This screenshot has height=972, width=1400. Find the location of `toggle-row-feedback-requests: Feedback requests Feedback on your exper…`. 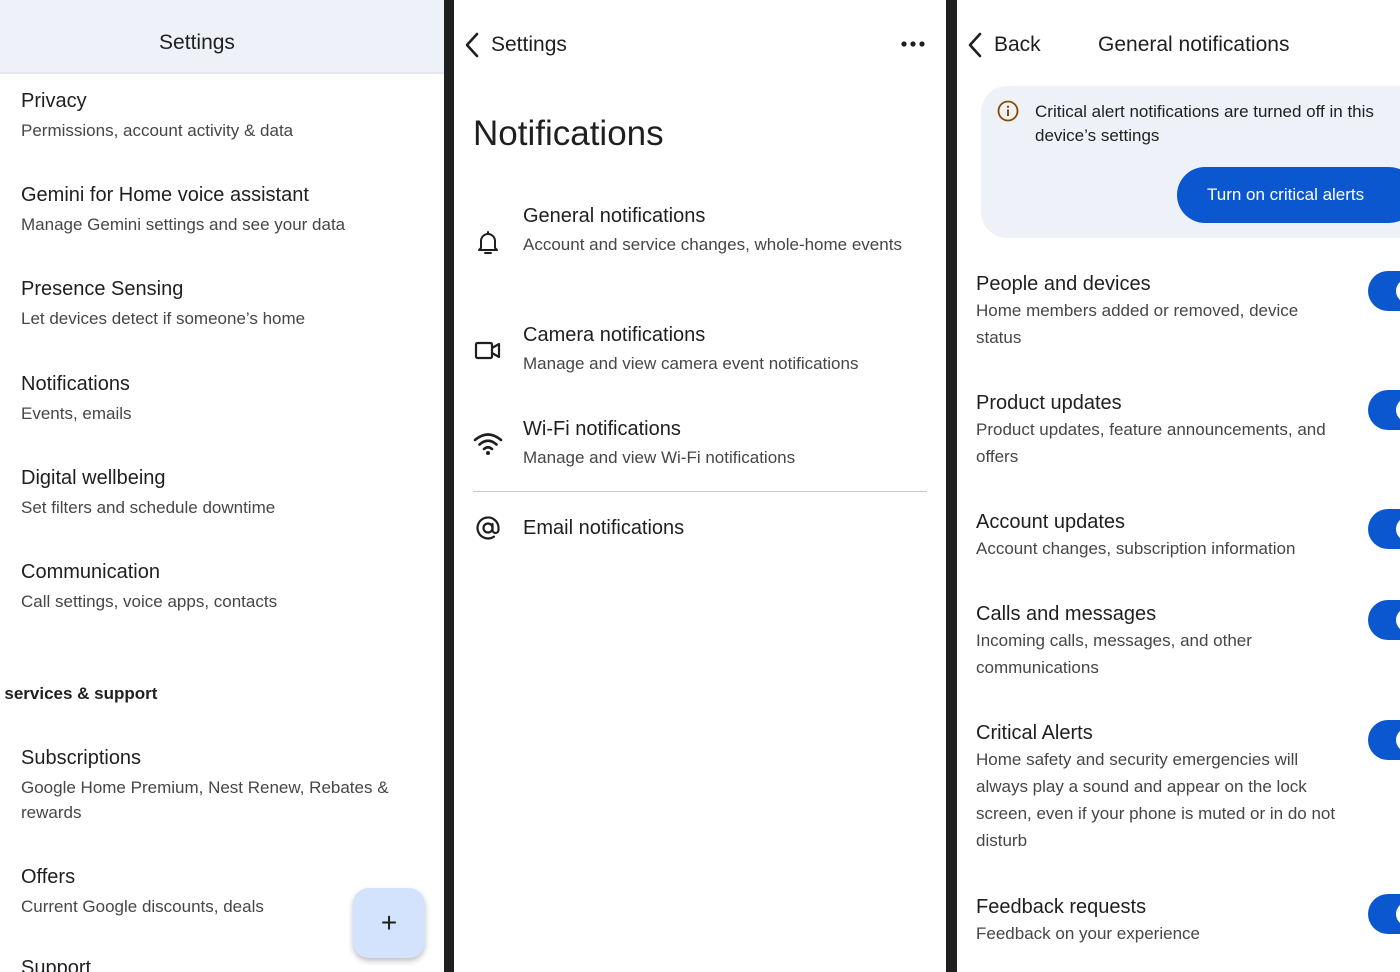

toggle-row-feedback-requests: Feedback requests Feedback on your exper… is located at coordinates (1161, 921).